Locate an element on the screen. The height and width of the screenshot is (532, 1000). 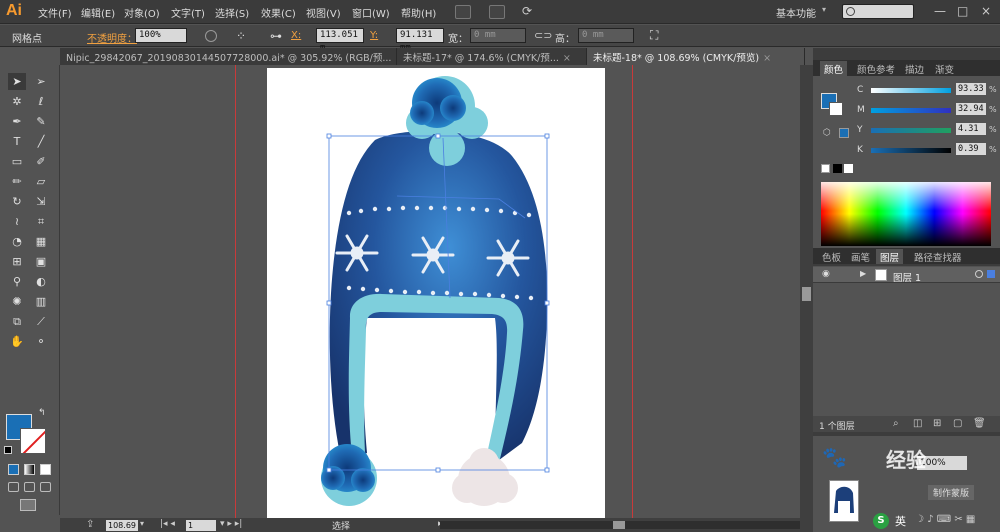
search-input is located at coordinates (878, 11).